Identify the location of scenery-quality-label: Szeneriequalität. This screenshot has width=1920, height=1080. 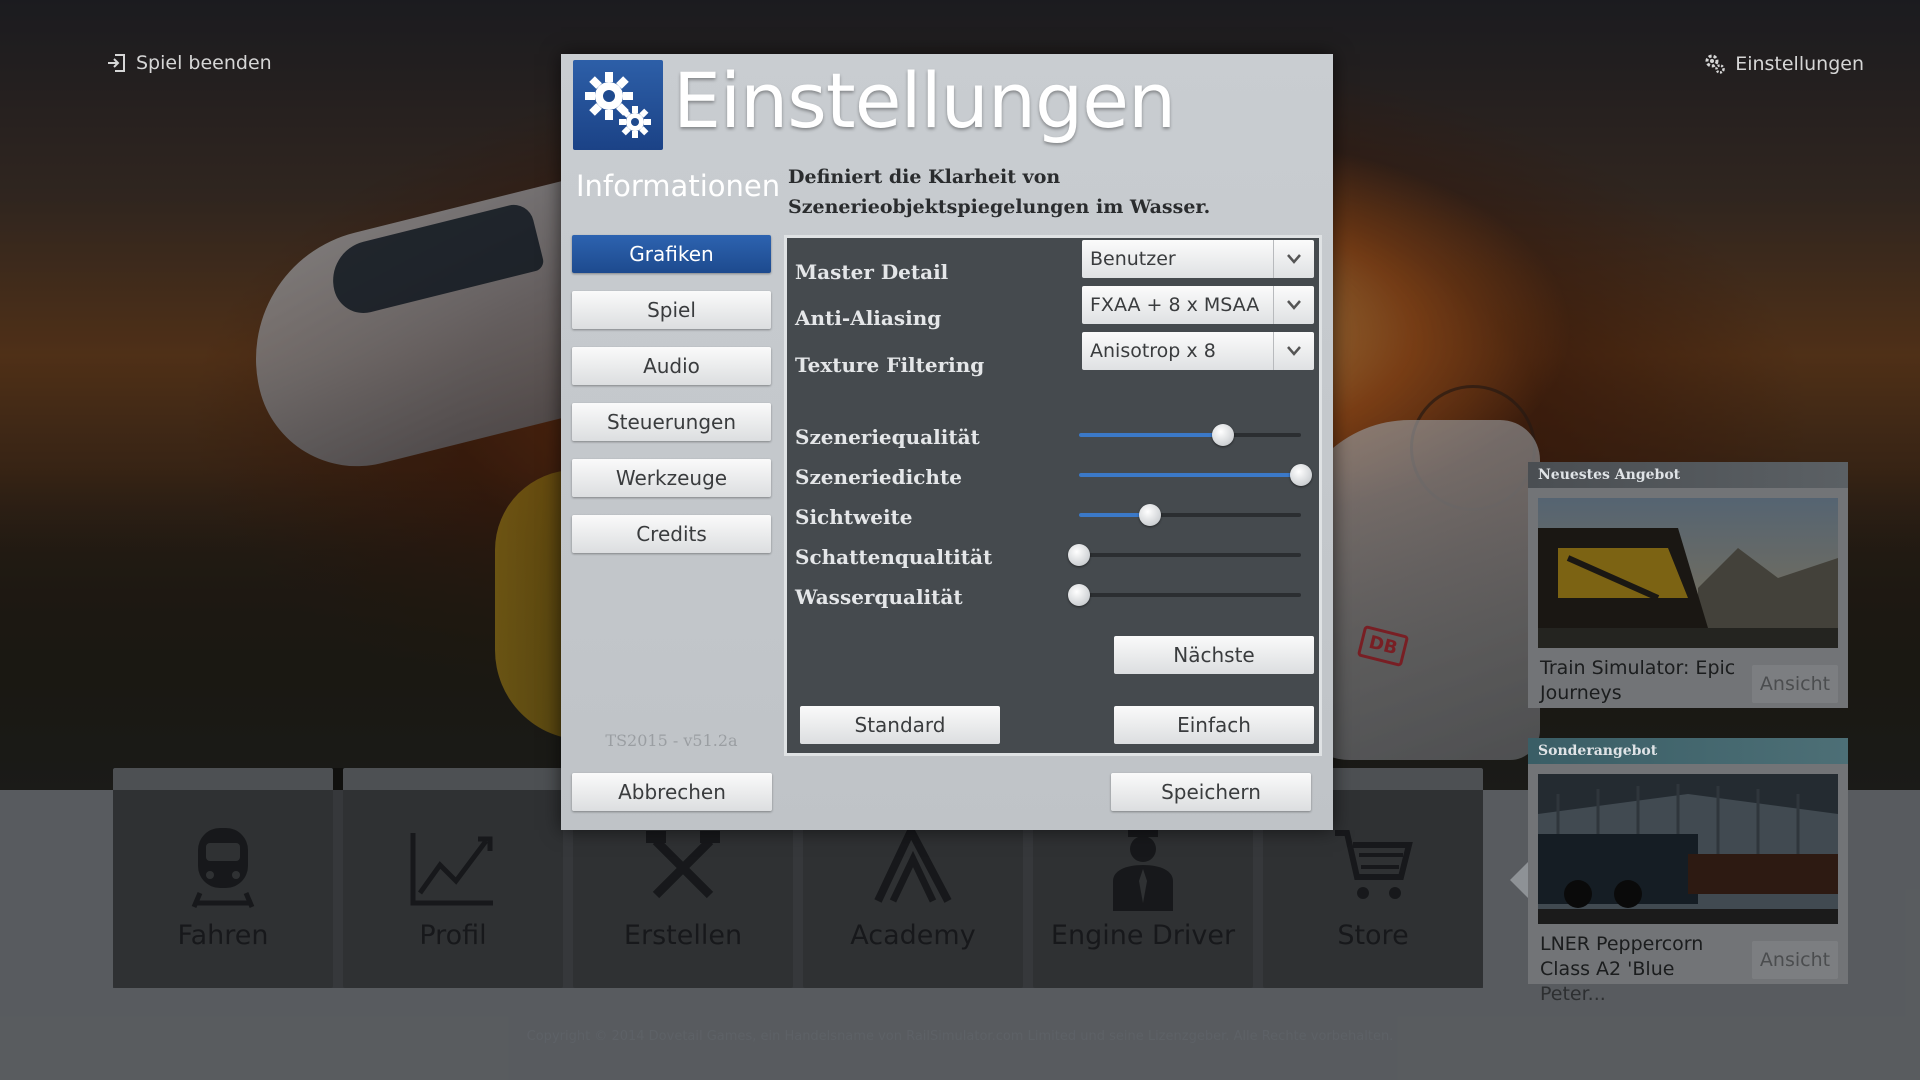
(887, 437).